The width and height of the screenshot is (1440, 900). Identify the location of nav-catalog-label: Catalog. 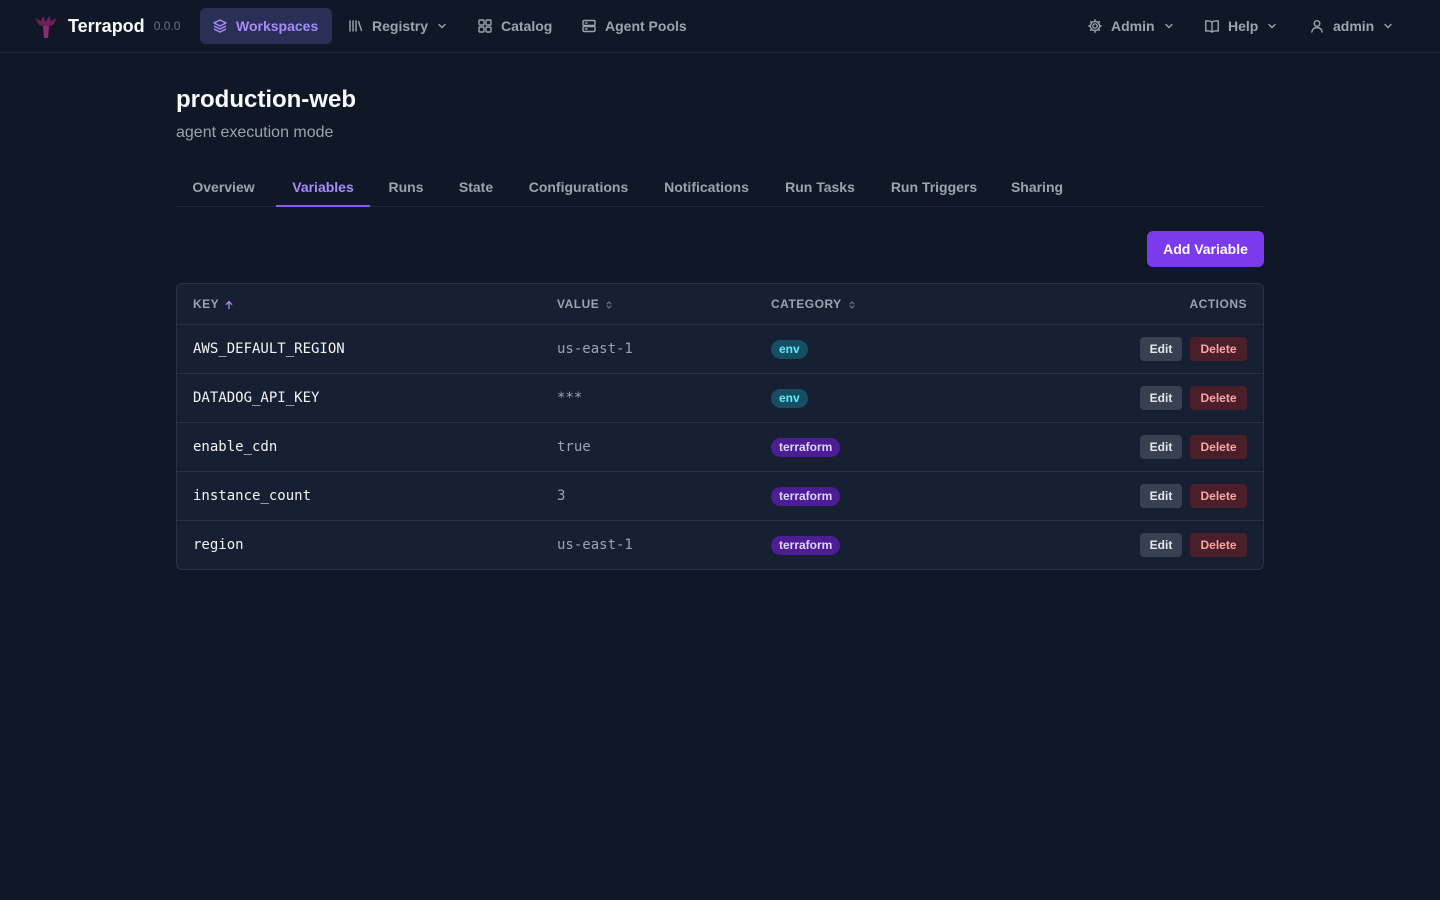
(527, 26).